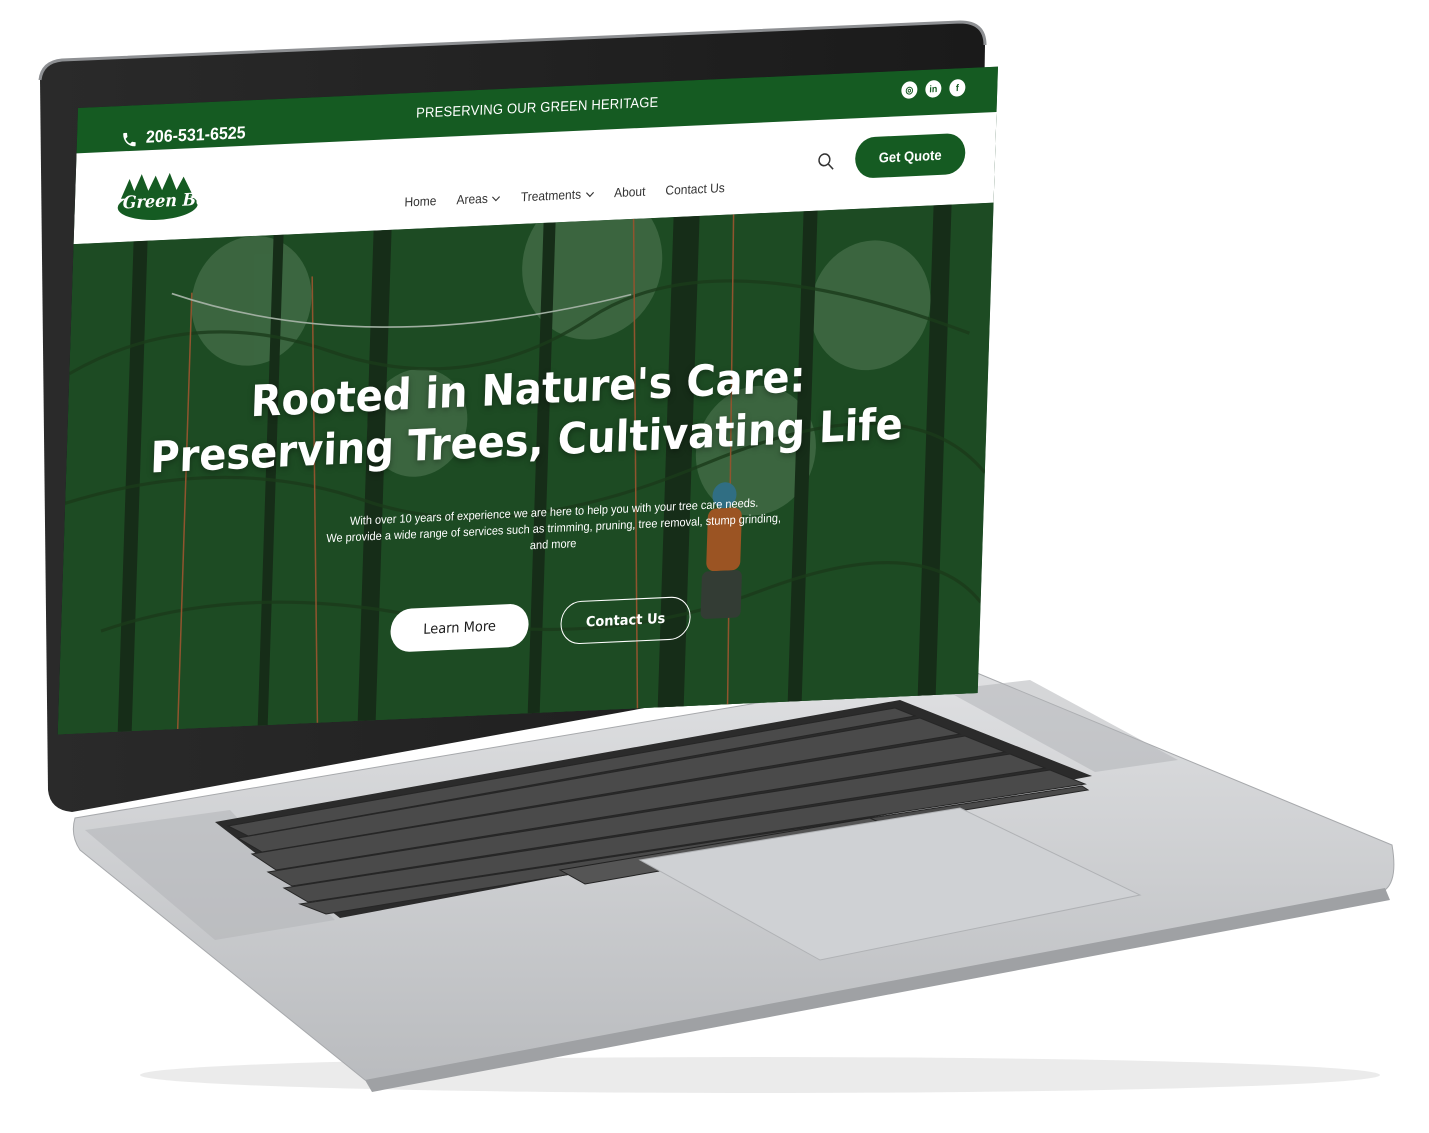  I want to click on nav-item-treatments: Treatments, so click(557, 195).